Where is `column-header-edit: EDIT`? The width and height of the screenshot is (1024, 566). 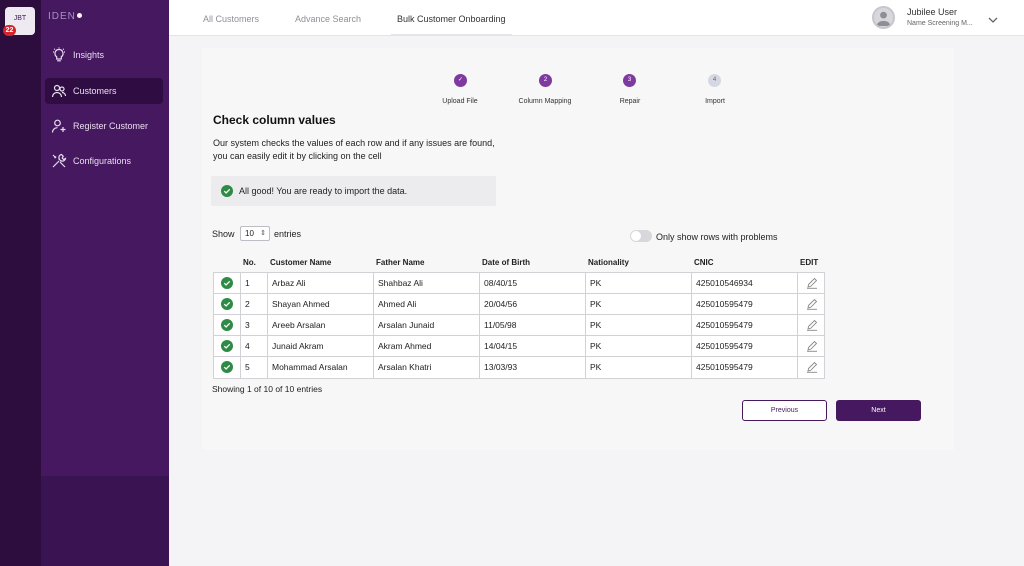
column-header-edit: EDIT is located at coordinates (809, 262).